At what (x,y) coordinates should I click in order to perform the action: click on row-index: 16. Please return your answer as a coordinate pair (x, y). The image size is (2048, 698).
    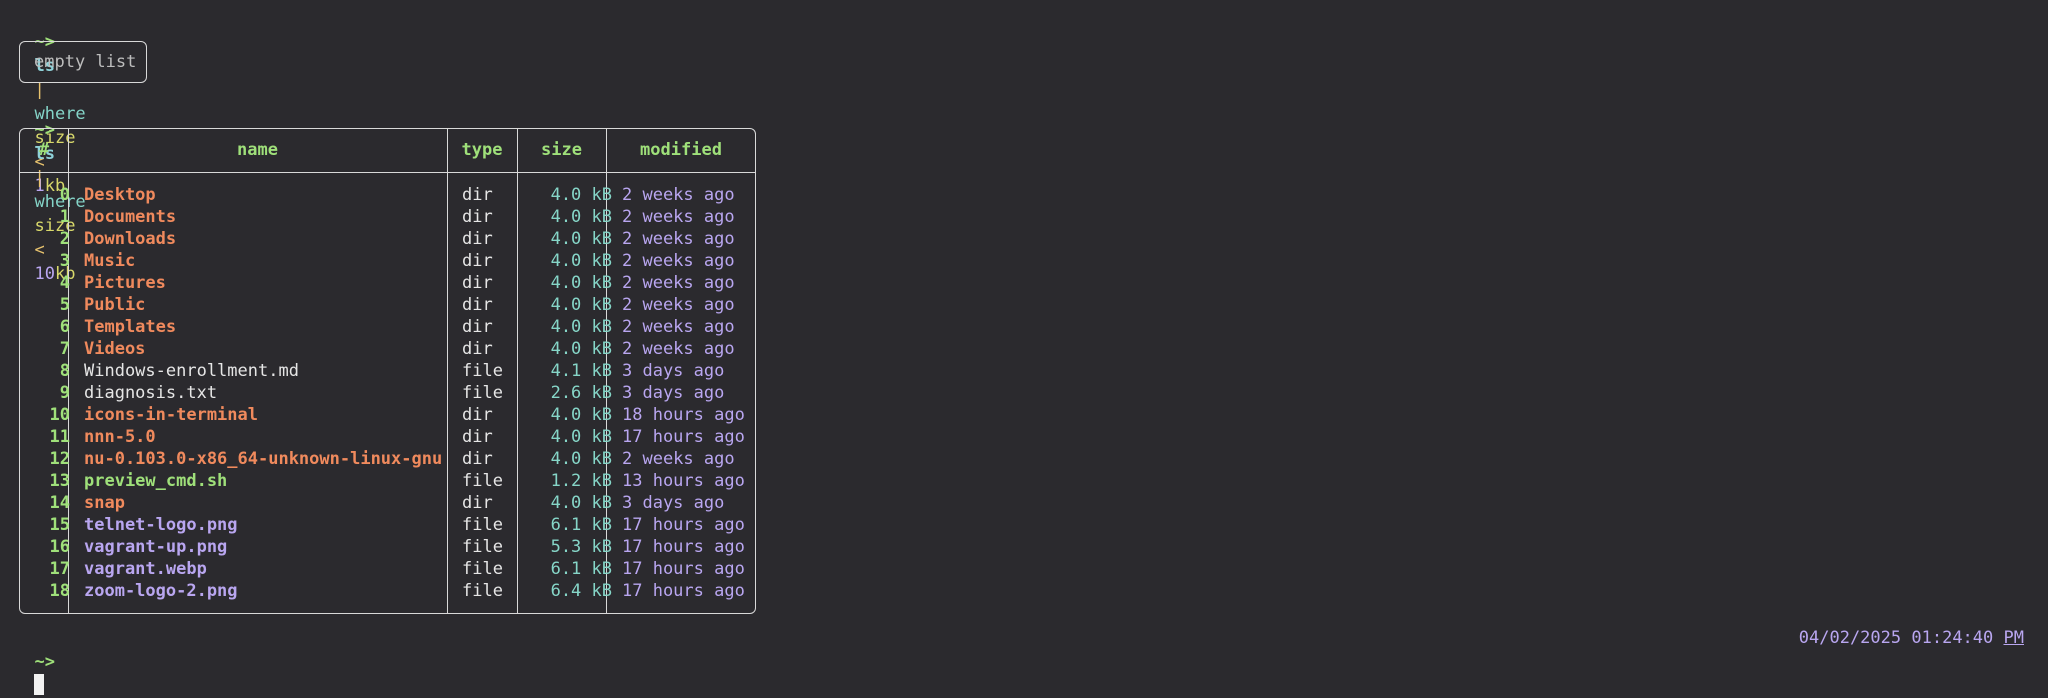
    Looking at the image, I should click on (59, 547).